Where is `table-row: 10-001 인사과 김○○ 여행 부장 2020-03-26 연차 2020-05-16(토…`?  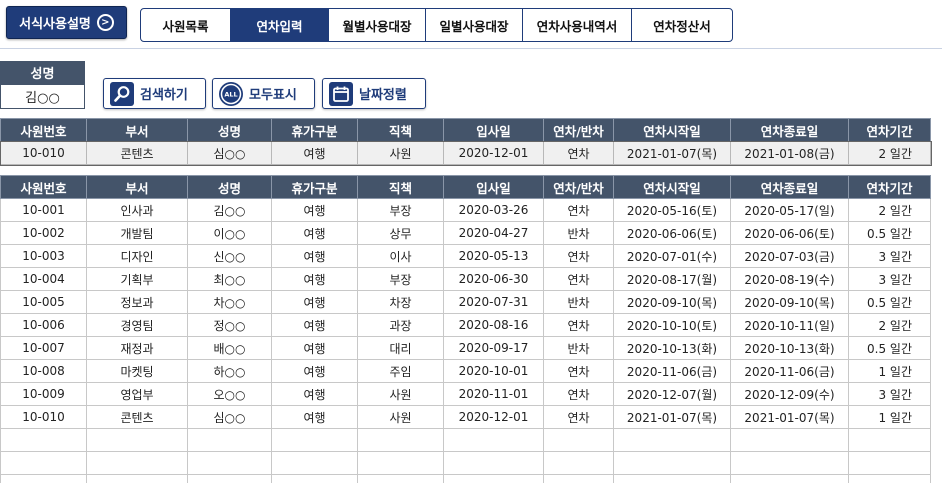
table-row: 10-001 인사과 김○○ 여행 부장 2020-03-26 연차 2020-05-16(토… is located at coordinates (465, 210).